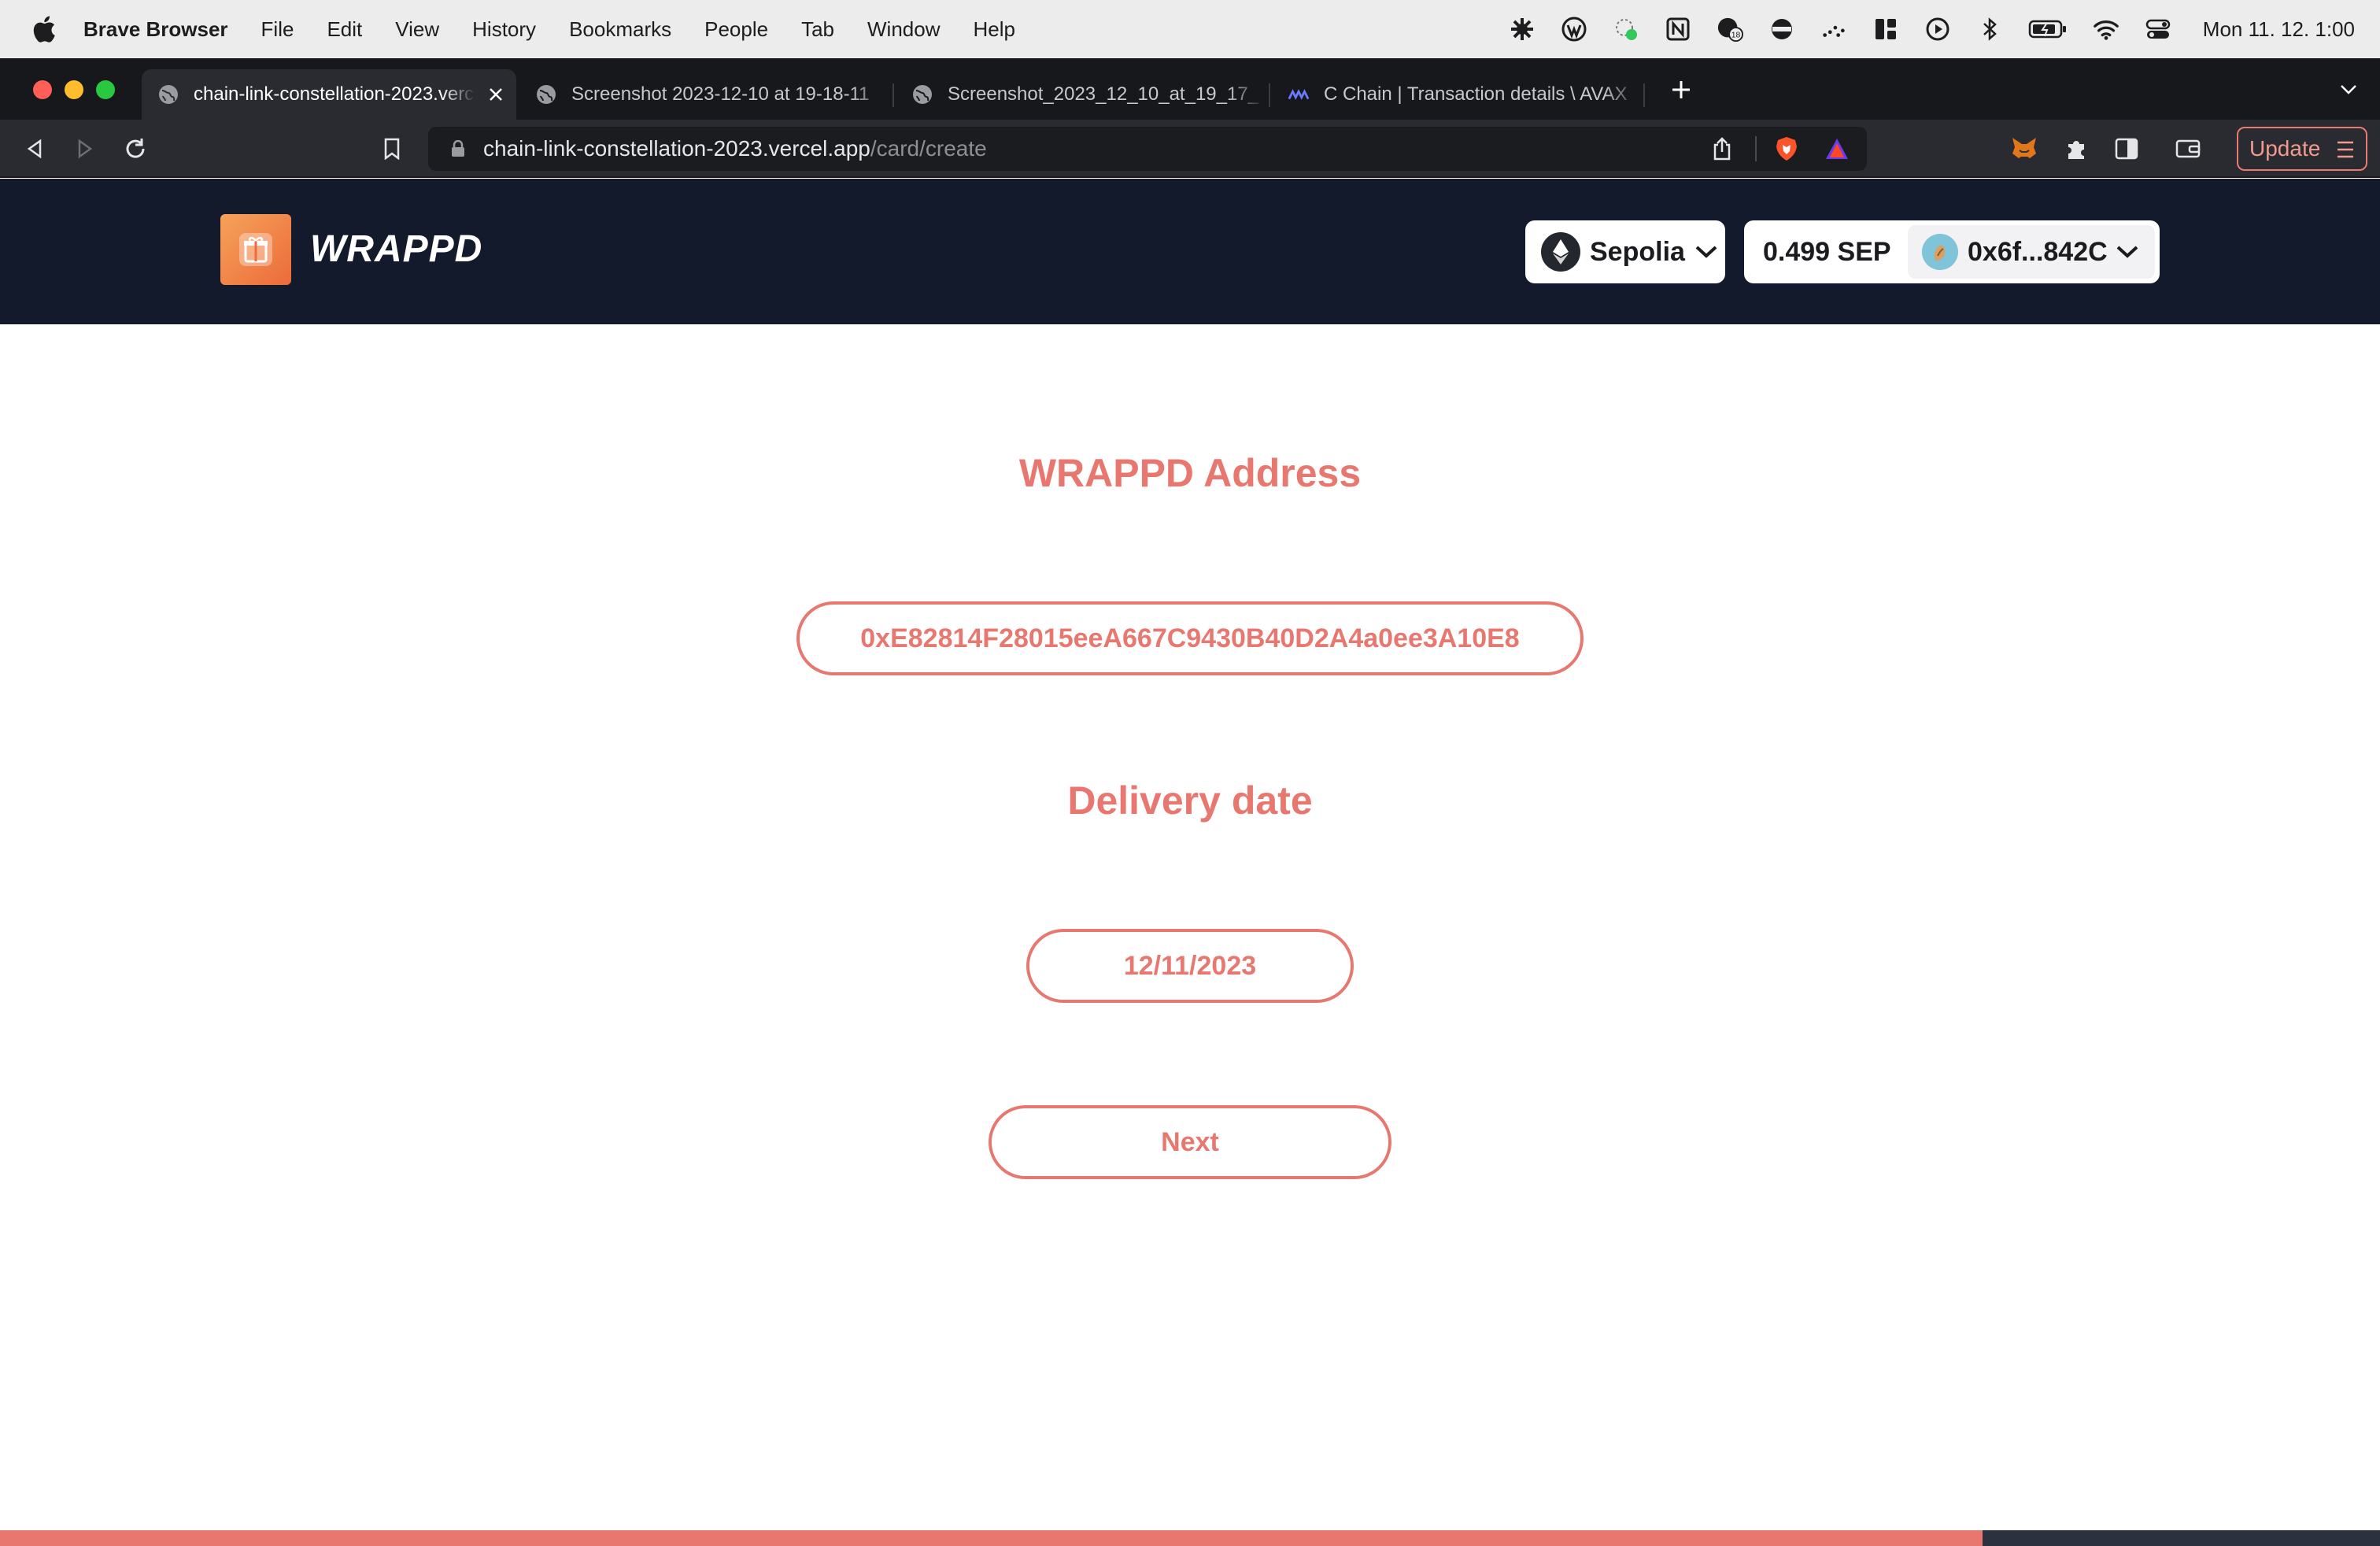 The height and width of the screenshot is (1546, 2380). What do you see at coordinates (1989, 29) in the screenshot?
I see `bluetooth-icon` at bounding box center [1989, 29].